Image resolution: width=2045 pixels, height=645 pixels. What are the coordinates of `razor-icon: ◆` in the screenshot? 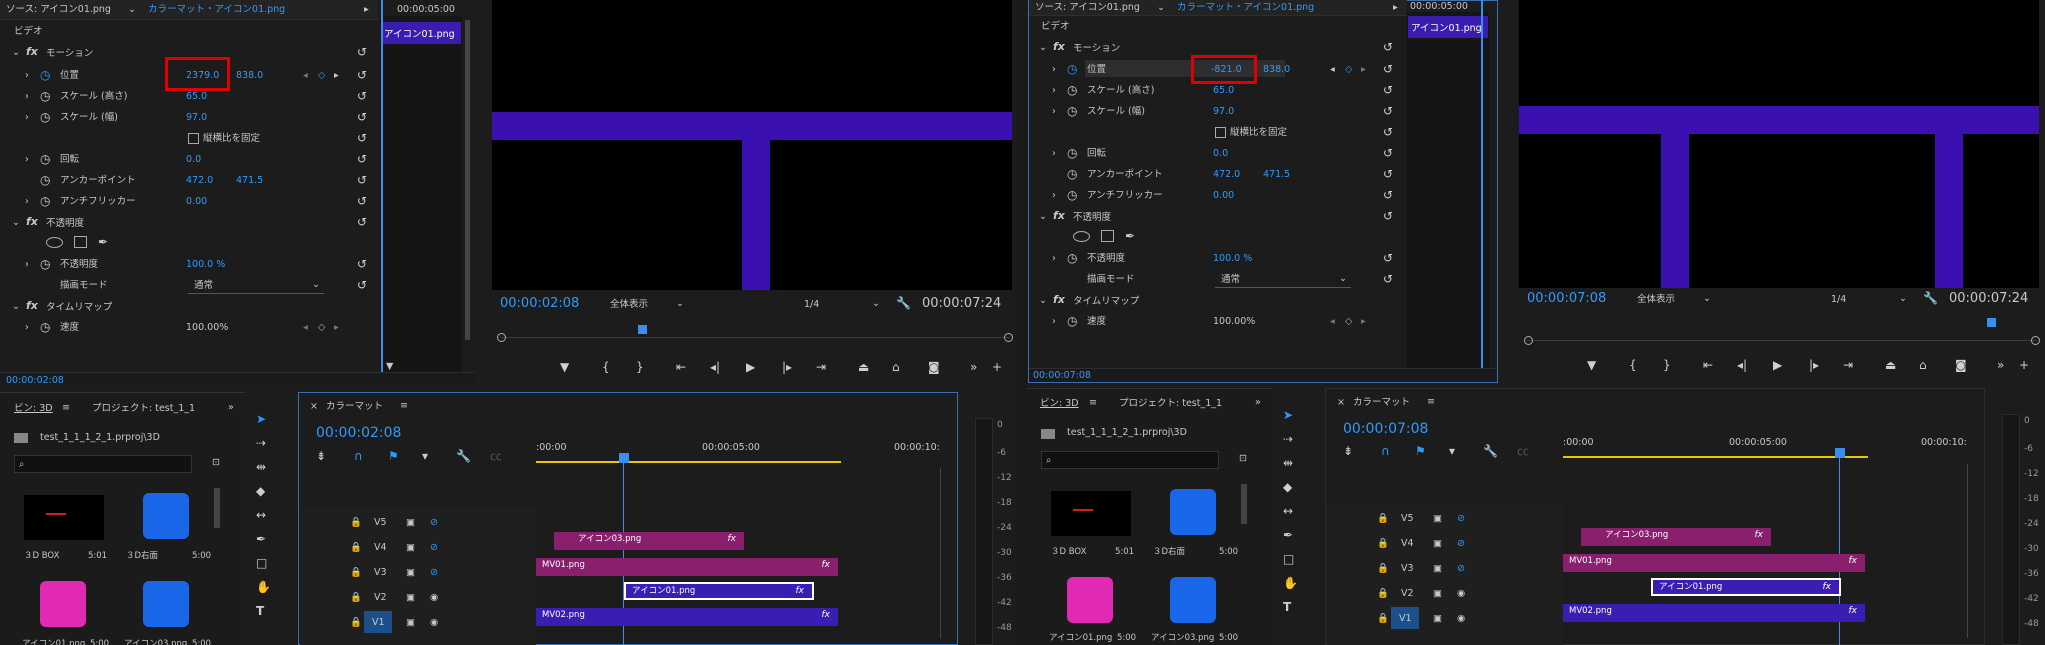 It's located at (1287, 487).